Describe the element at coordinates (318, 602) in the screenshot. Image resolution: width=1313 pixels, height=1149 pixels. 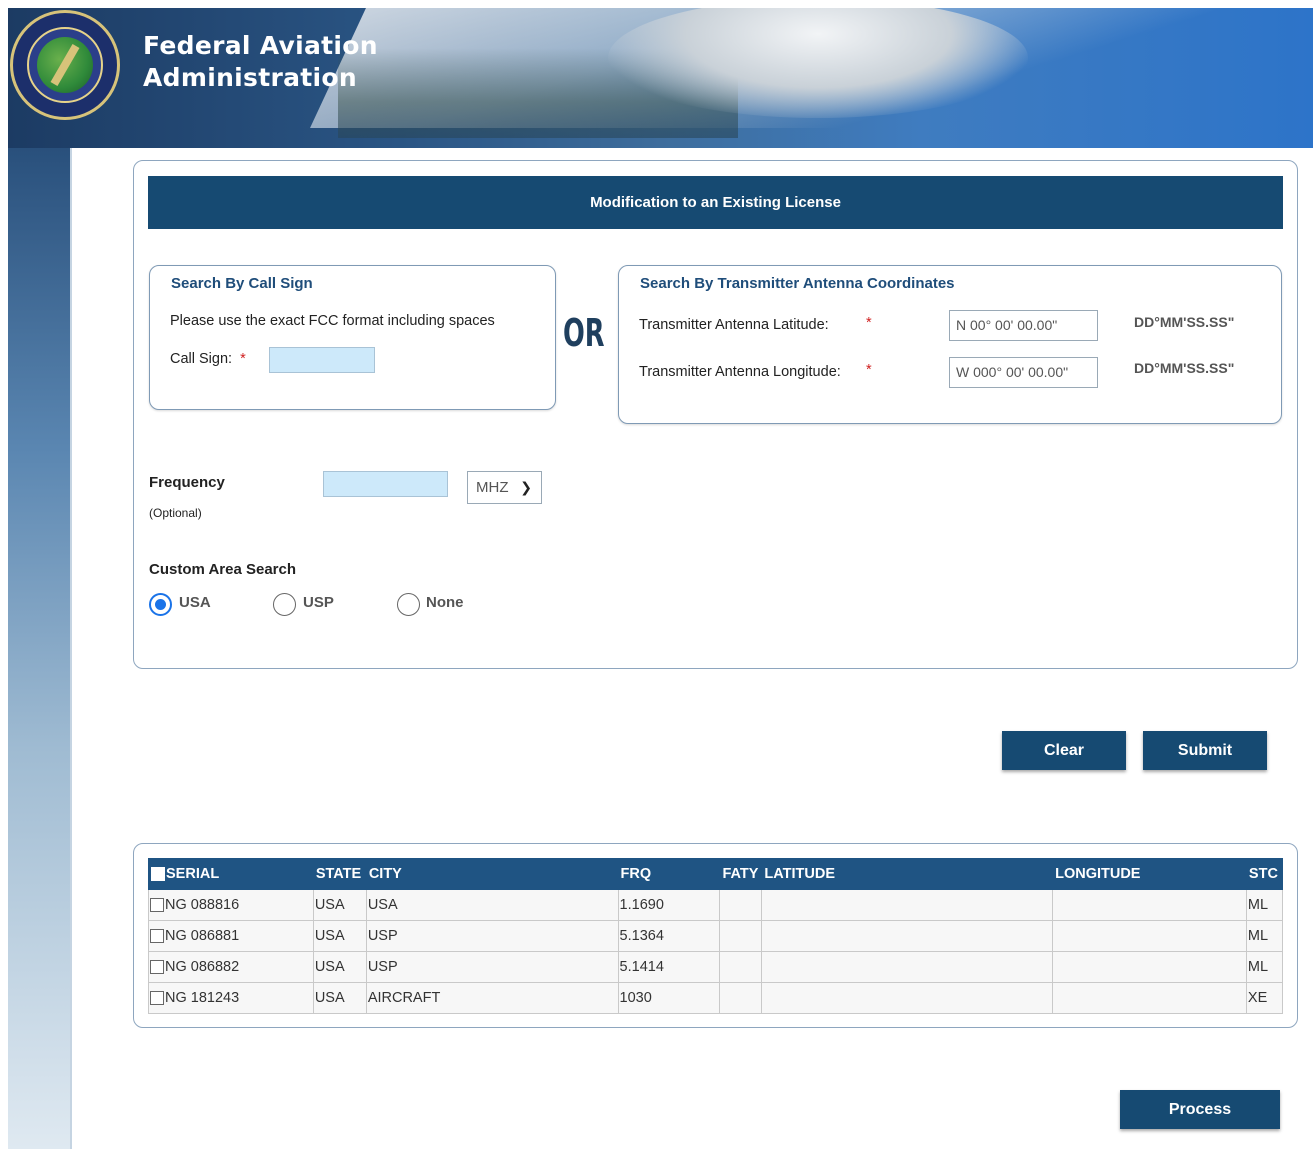
I see `radio-usp-label: USP` at that location.